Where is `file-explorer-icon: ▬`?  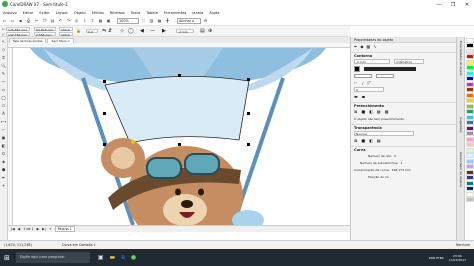
file-explorer-icon: ▬ is located at coordinates (113, 257).